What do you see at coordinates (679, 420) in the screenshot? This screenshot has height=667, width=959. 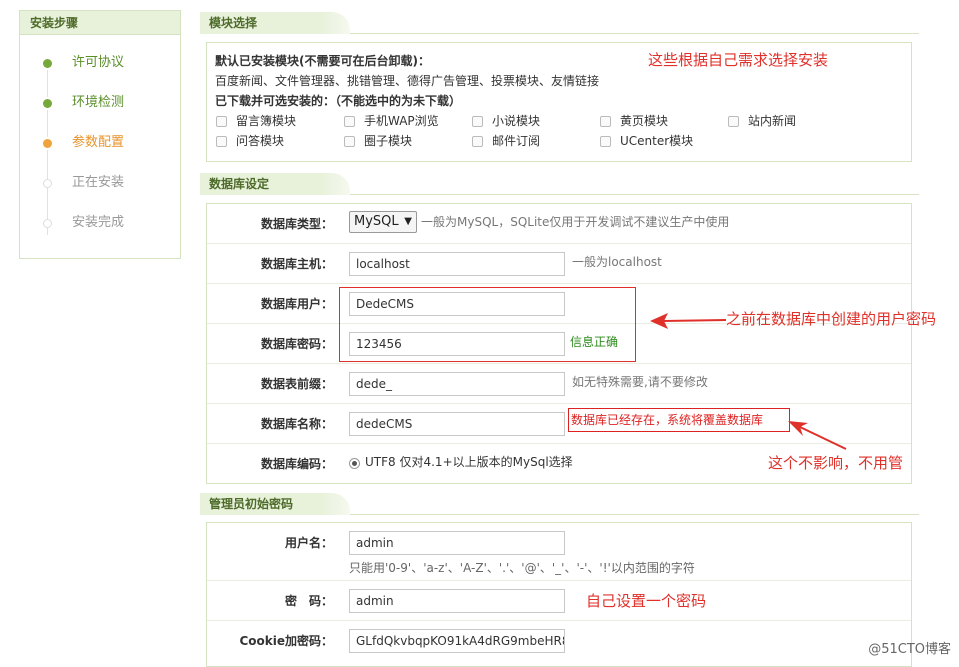 I see `db-name-warning: 数据库已经存在，系统将覆盖数据库` at bounding box center [679, 420].